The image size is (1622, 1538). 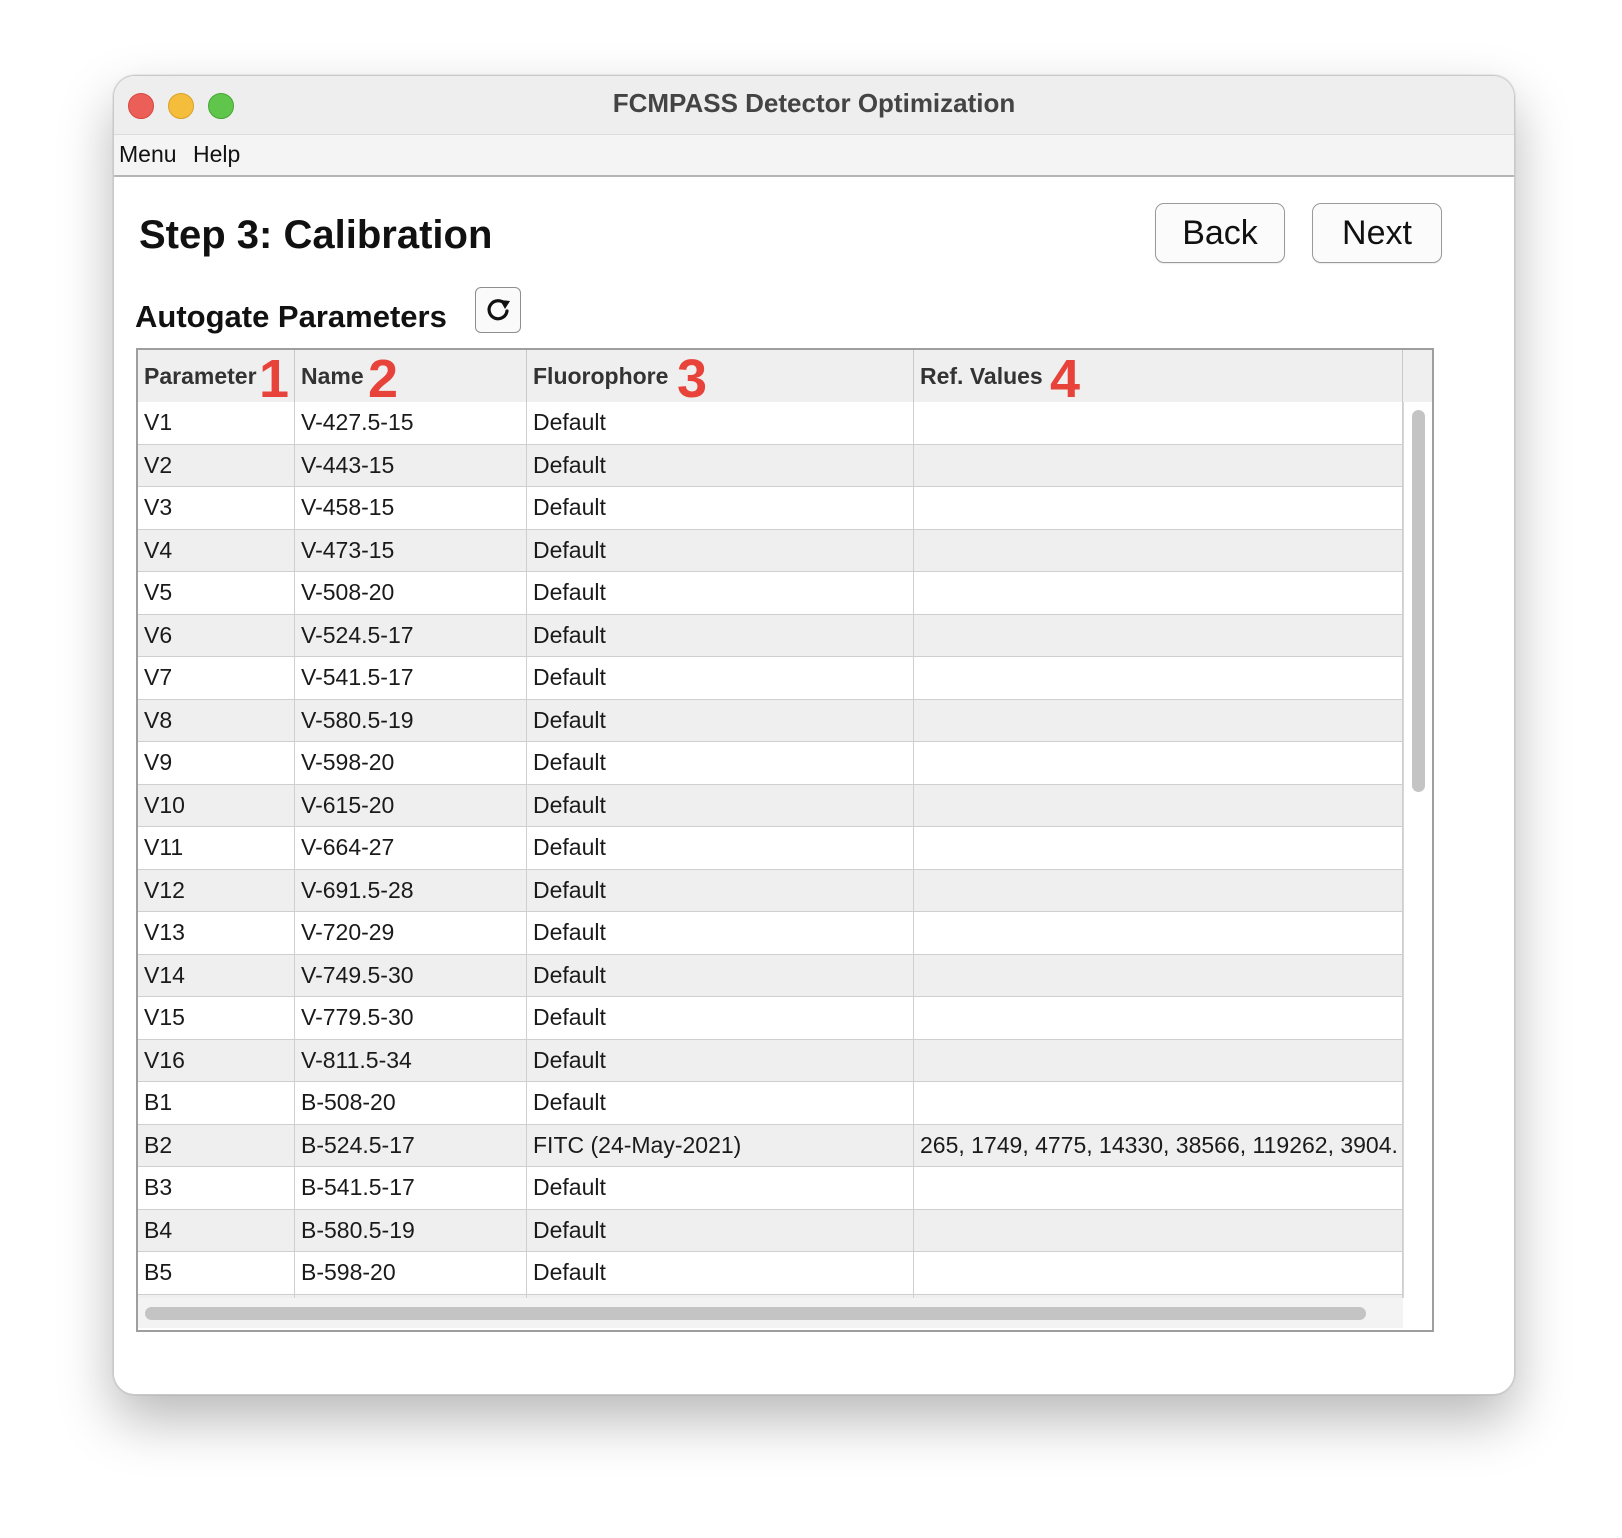 What do you see at coordinates (411, 805) in the screenshot?
I see `cell-name: V-615-20` at bounding box center [411, 805].